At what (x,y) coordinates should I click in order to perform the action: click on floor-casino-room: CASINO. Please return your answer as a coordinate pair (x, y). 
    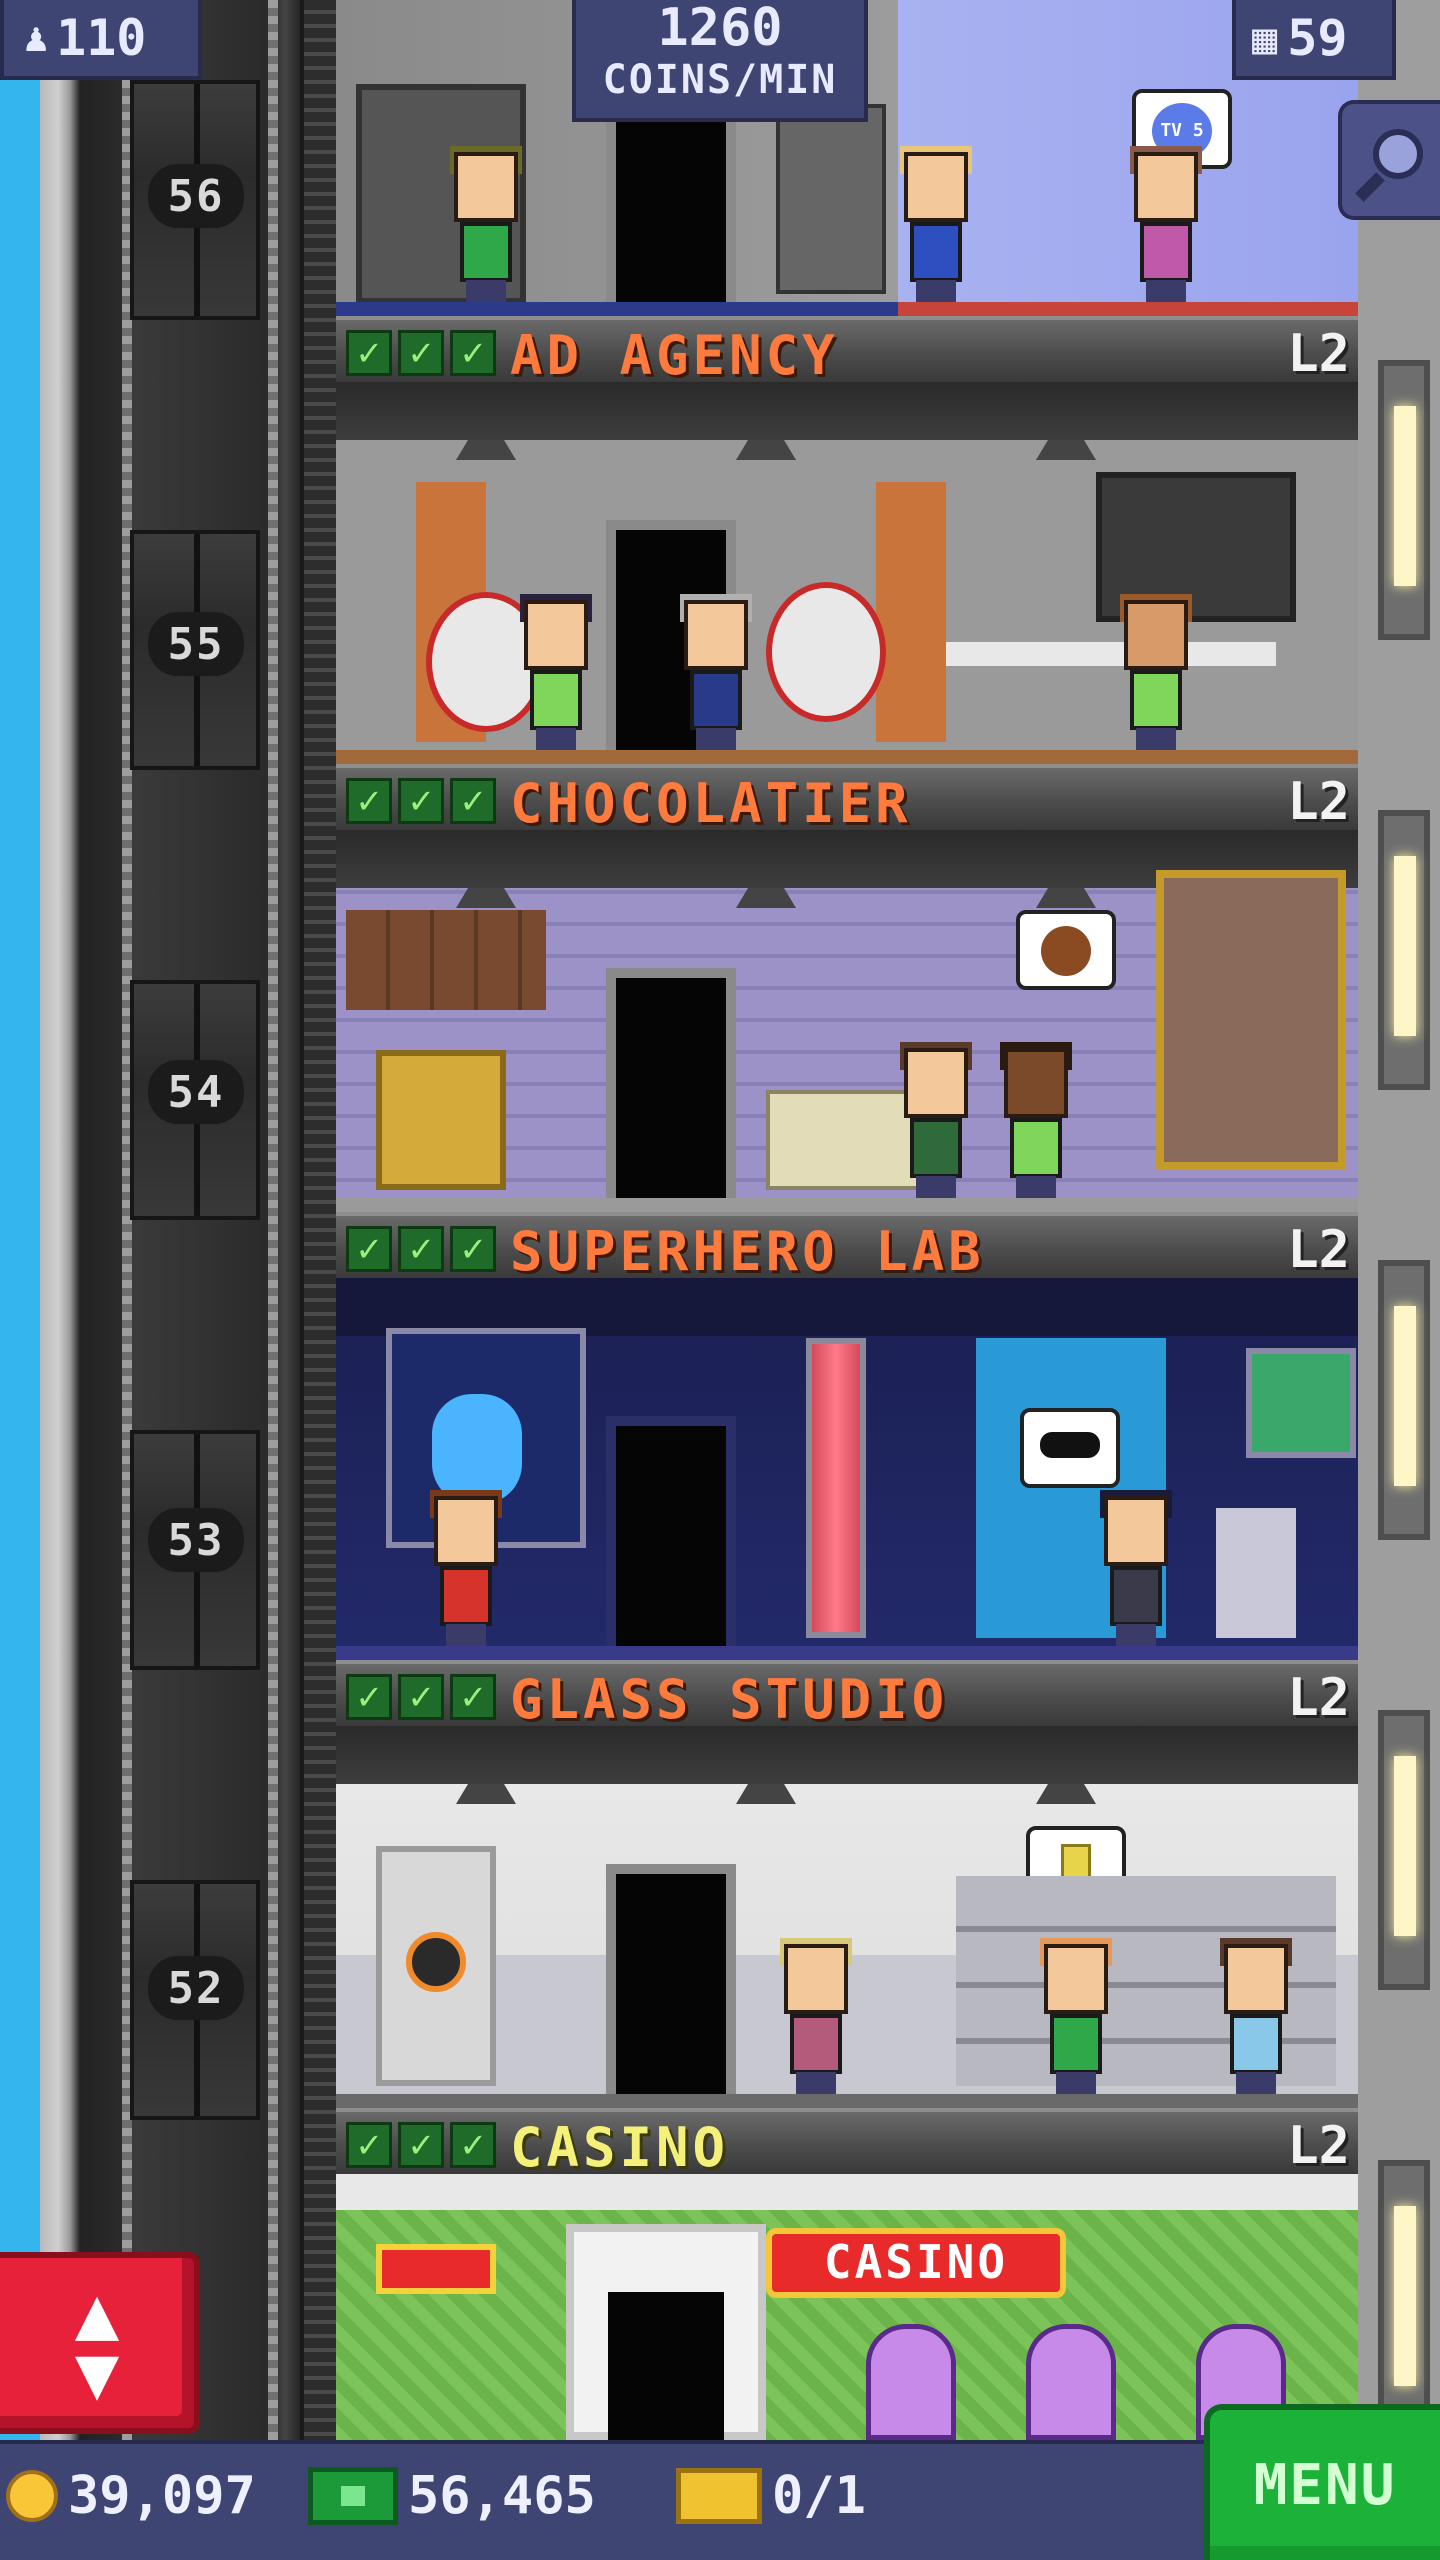
    Looking at the image, I should click on (847, 2307).